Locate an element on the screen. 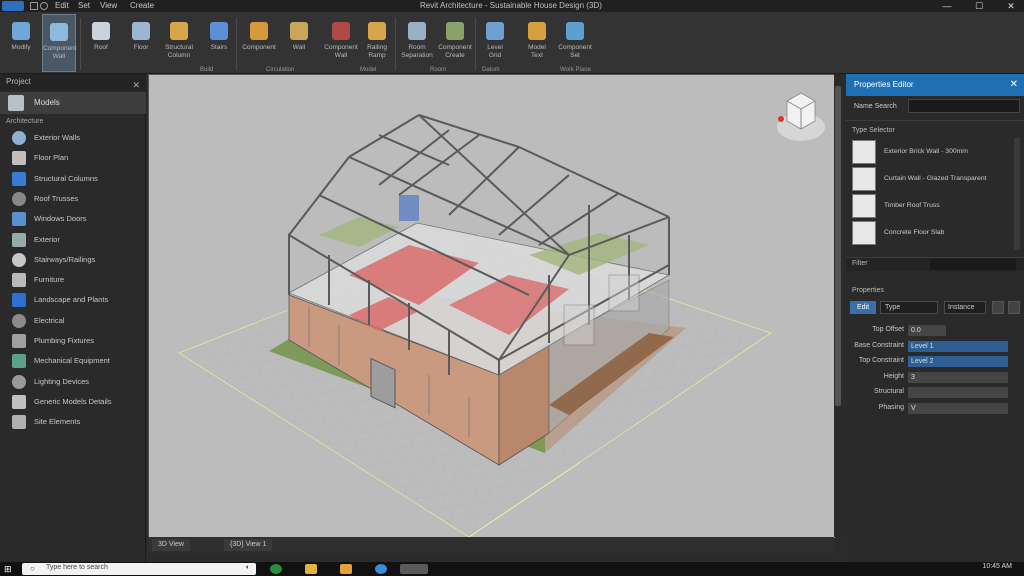  browser-item: Electrical is located at coordinates (73, 321).